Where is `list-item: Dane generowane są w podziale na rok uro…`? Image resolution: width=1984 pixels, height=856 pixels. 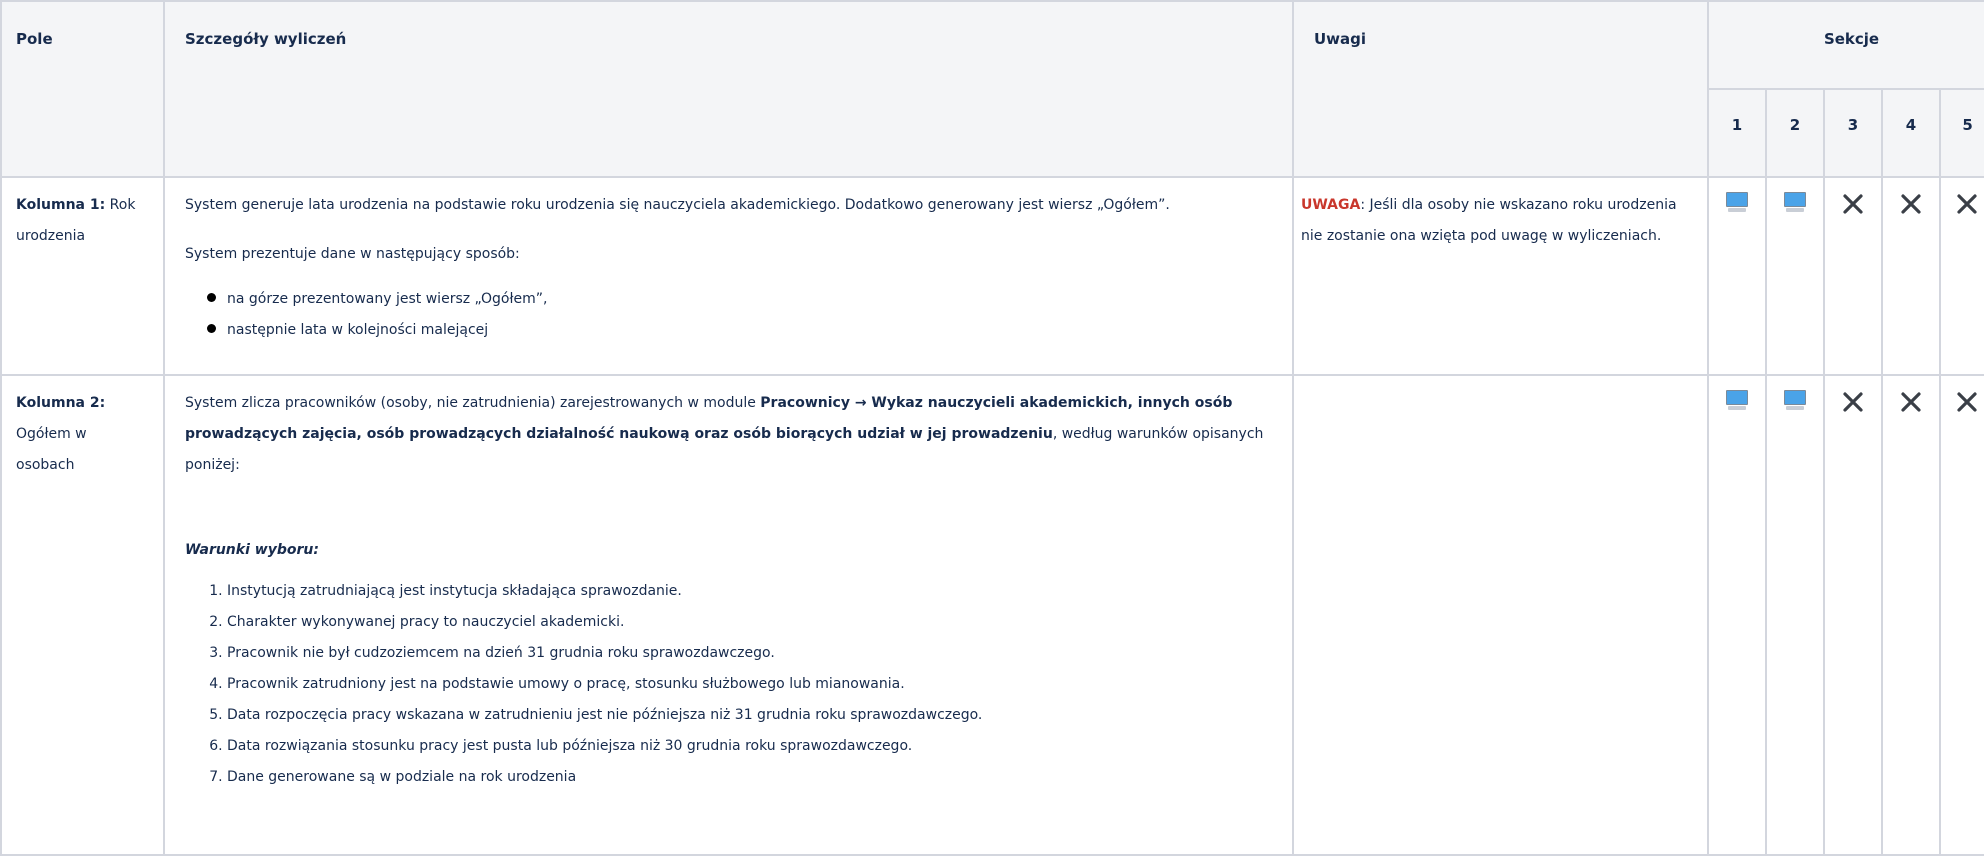
list-item: Dane generowane są w podziale na rok uro… is located at coordinates (749, 777).